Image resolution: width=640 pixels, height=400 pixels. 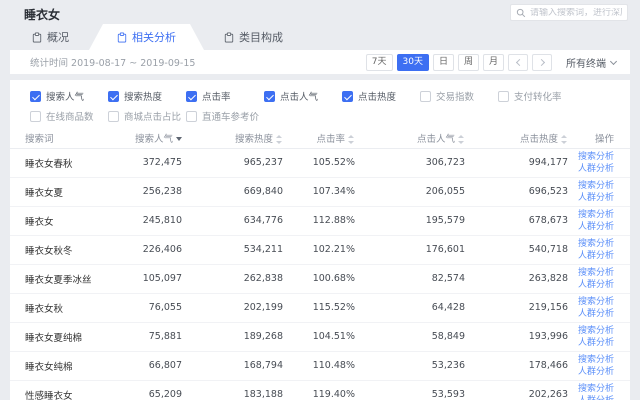 I want to click on search-popularity-cell: 76,055, so click(x=142, y=308).